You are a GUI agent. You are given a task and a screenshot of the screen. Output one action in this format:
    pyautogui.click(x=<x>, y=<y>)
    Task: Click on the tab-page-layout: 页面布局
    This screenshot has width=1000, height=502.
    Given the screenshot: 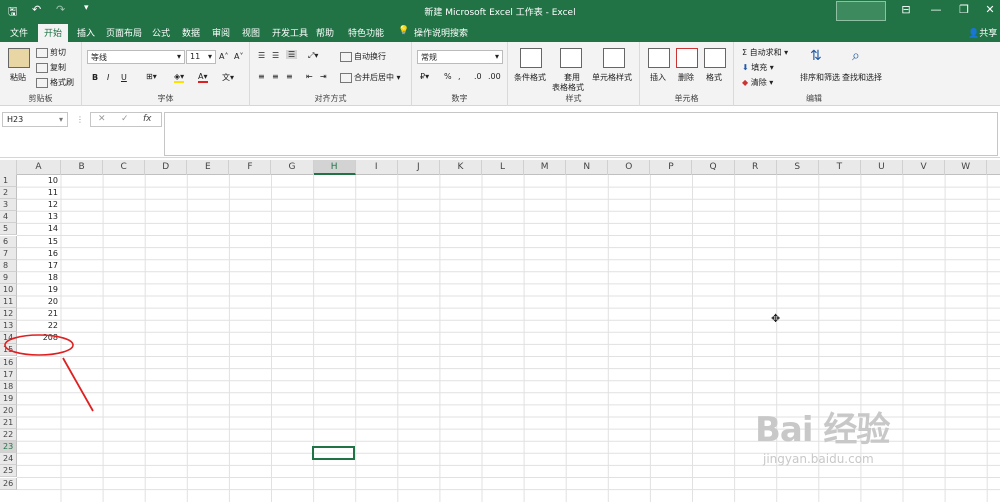 What is the action you would take?
    pyautogui.click(x=124, y=32)
    